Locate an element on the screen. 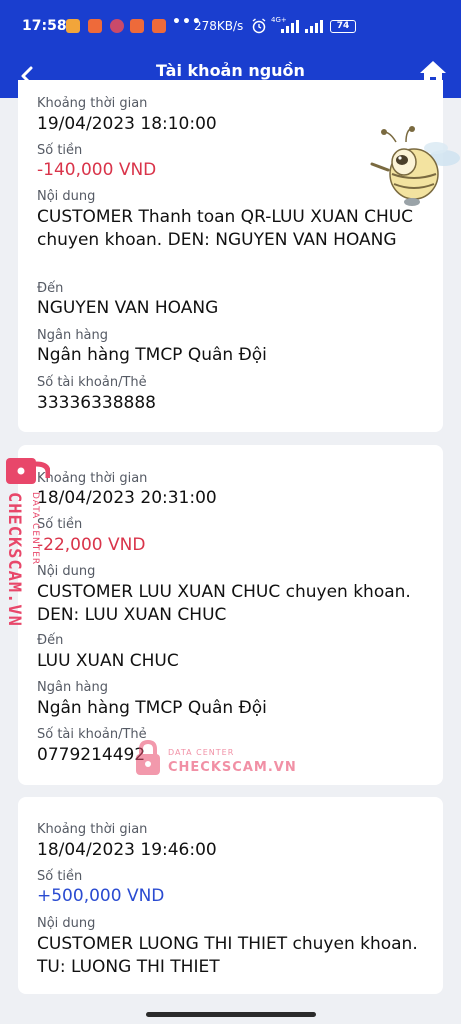 This screenshot has width=461, height=1024. recipient-value: LUU XUAN CHUC is located at coordinates (108, 661).